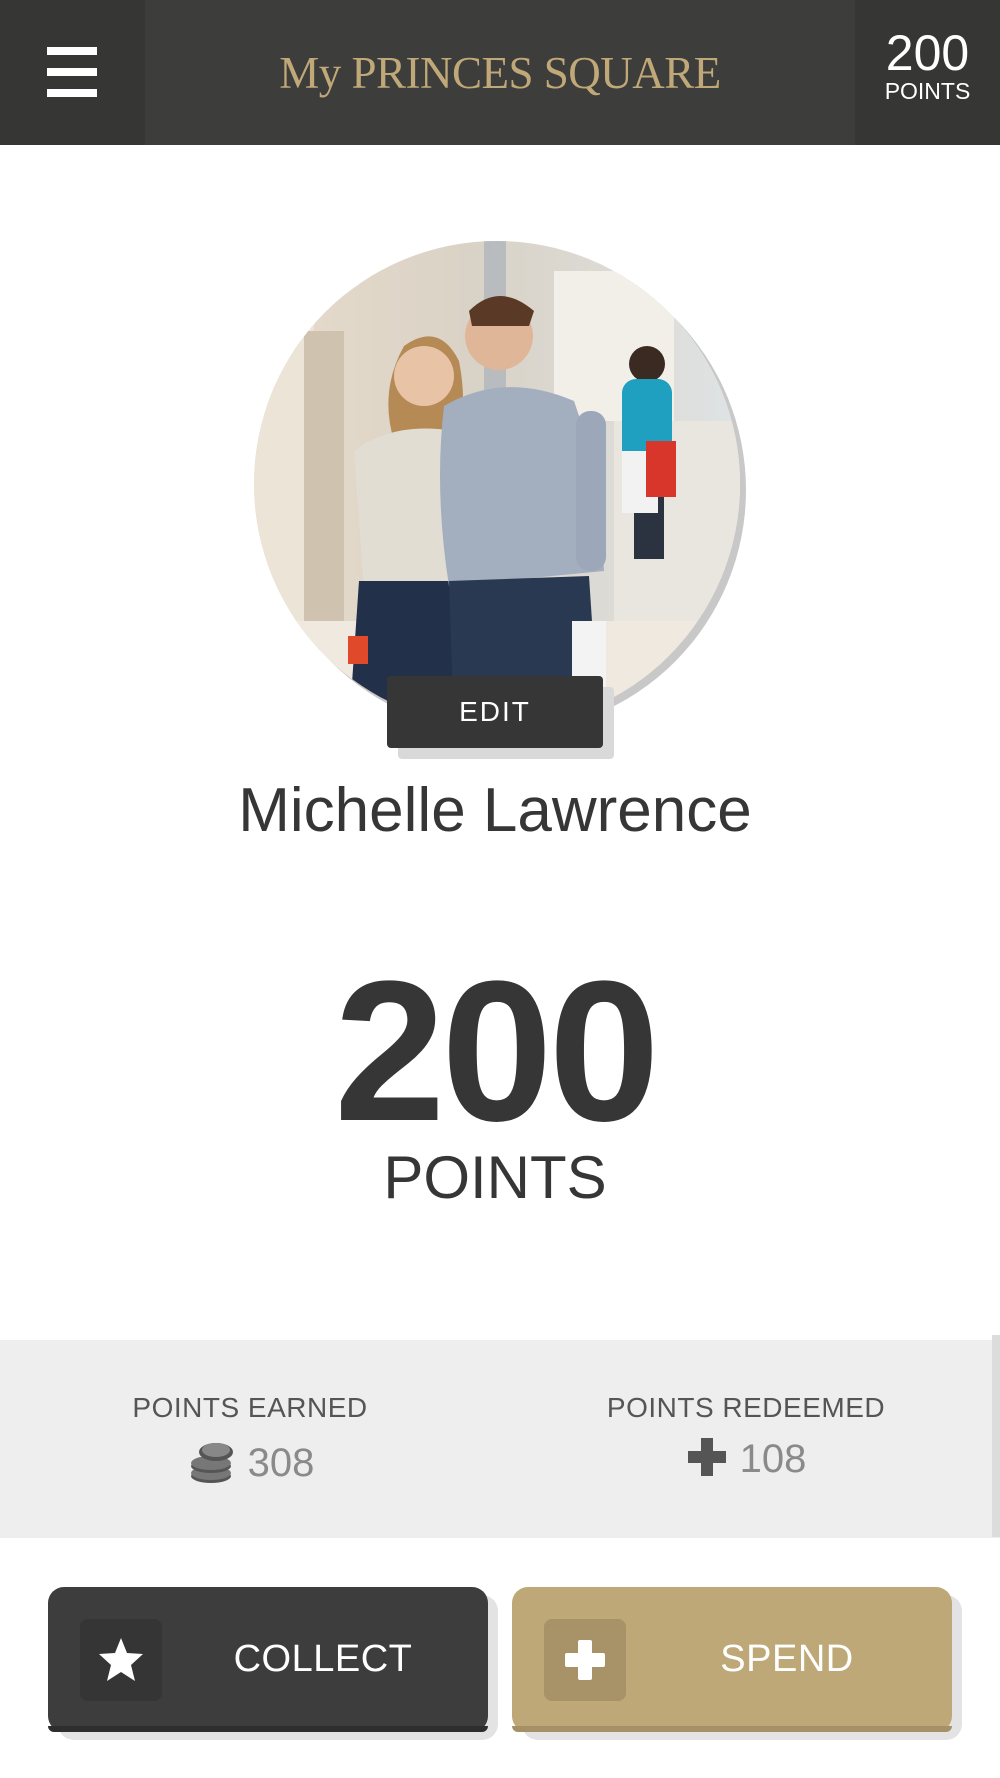 This screenshot has width=1000, height=1778. Describe the element at coordinates (927, 53) in the screenshot. I see `header-points-value: 200` at that location.